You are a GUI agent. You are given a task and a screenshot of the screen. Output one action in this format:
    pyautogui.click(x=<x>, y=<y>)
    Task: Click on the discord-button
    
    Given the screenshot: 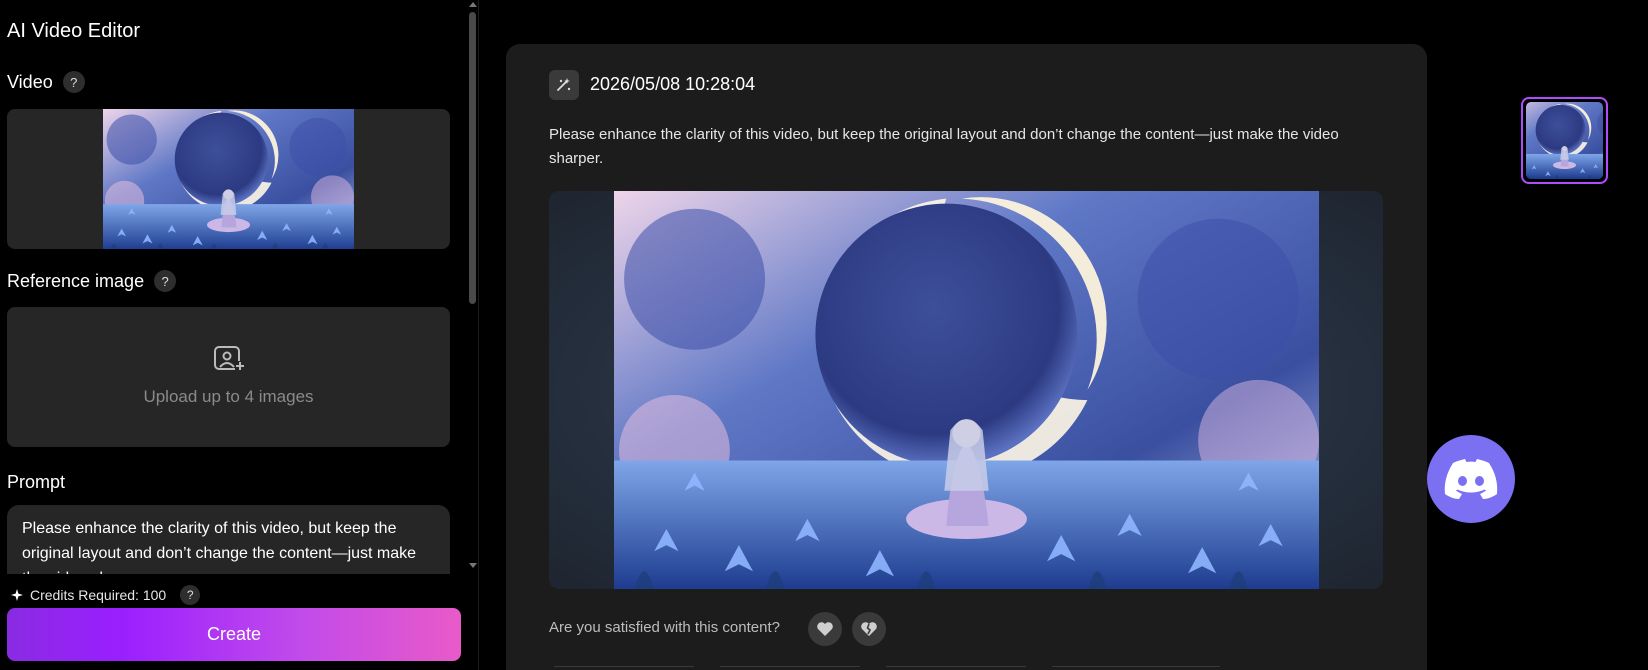 What is the action you would take?
    pyautogui.click(x=1471, y=479)
    